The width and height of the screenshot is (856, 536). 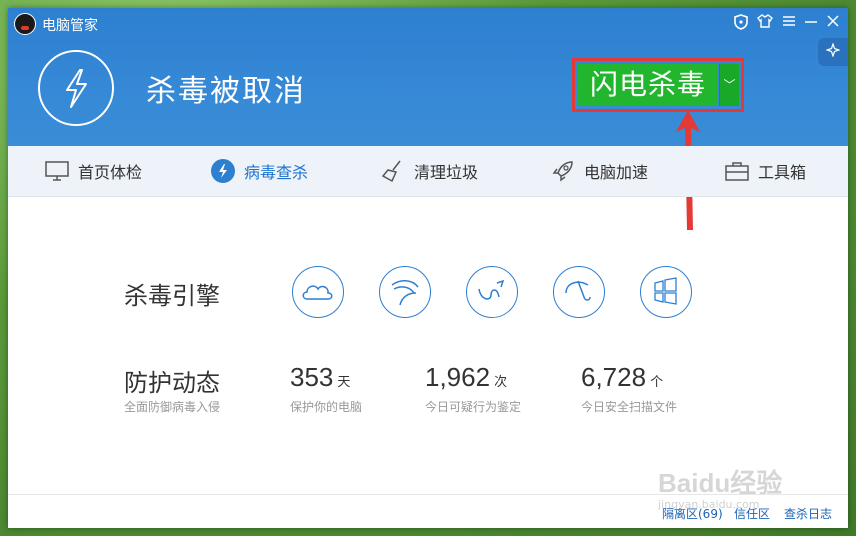 I want to click on tab-speed-up: 电脑加速, so click(x=599, y=171).